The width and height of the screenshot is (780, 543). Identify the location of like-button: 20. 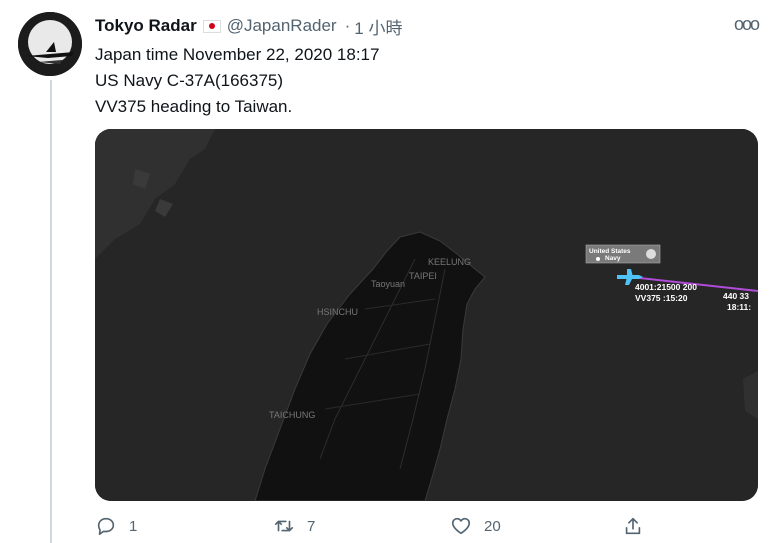
(475, 526).